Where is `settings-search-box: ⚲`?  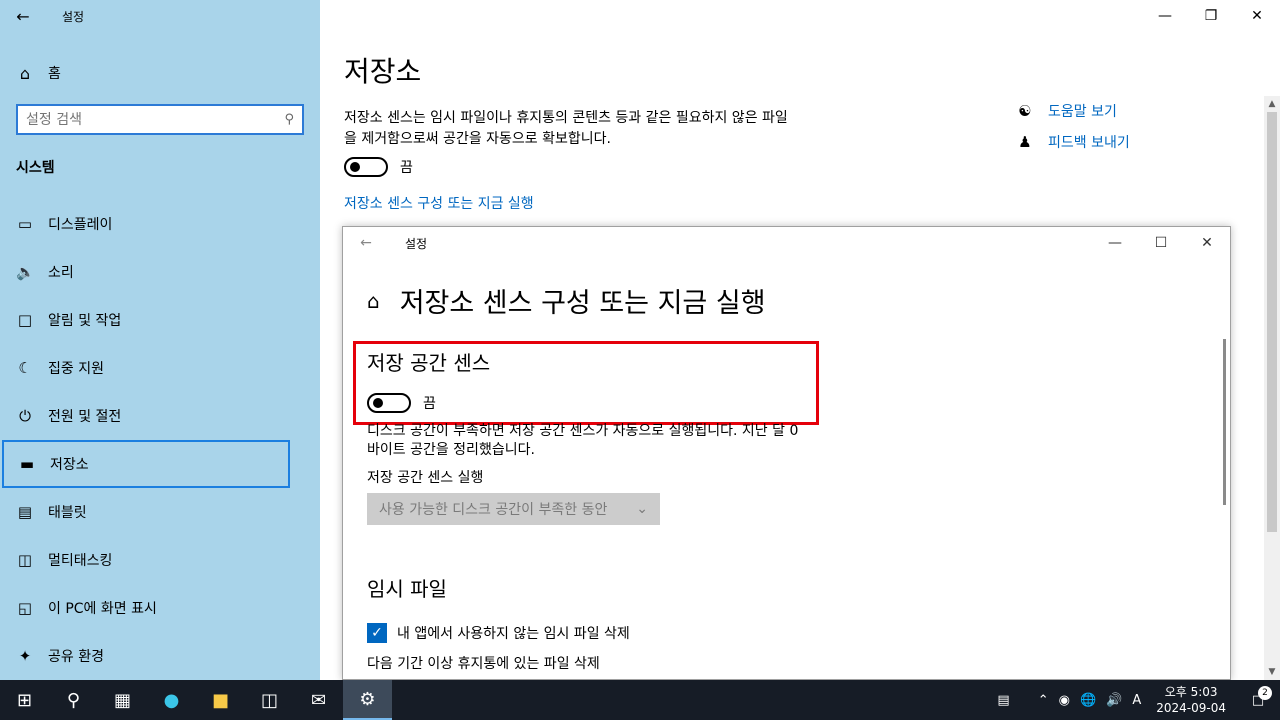
settings-search-box: ⚲ is located at coordinates (160, 119).